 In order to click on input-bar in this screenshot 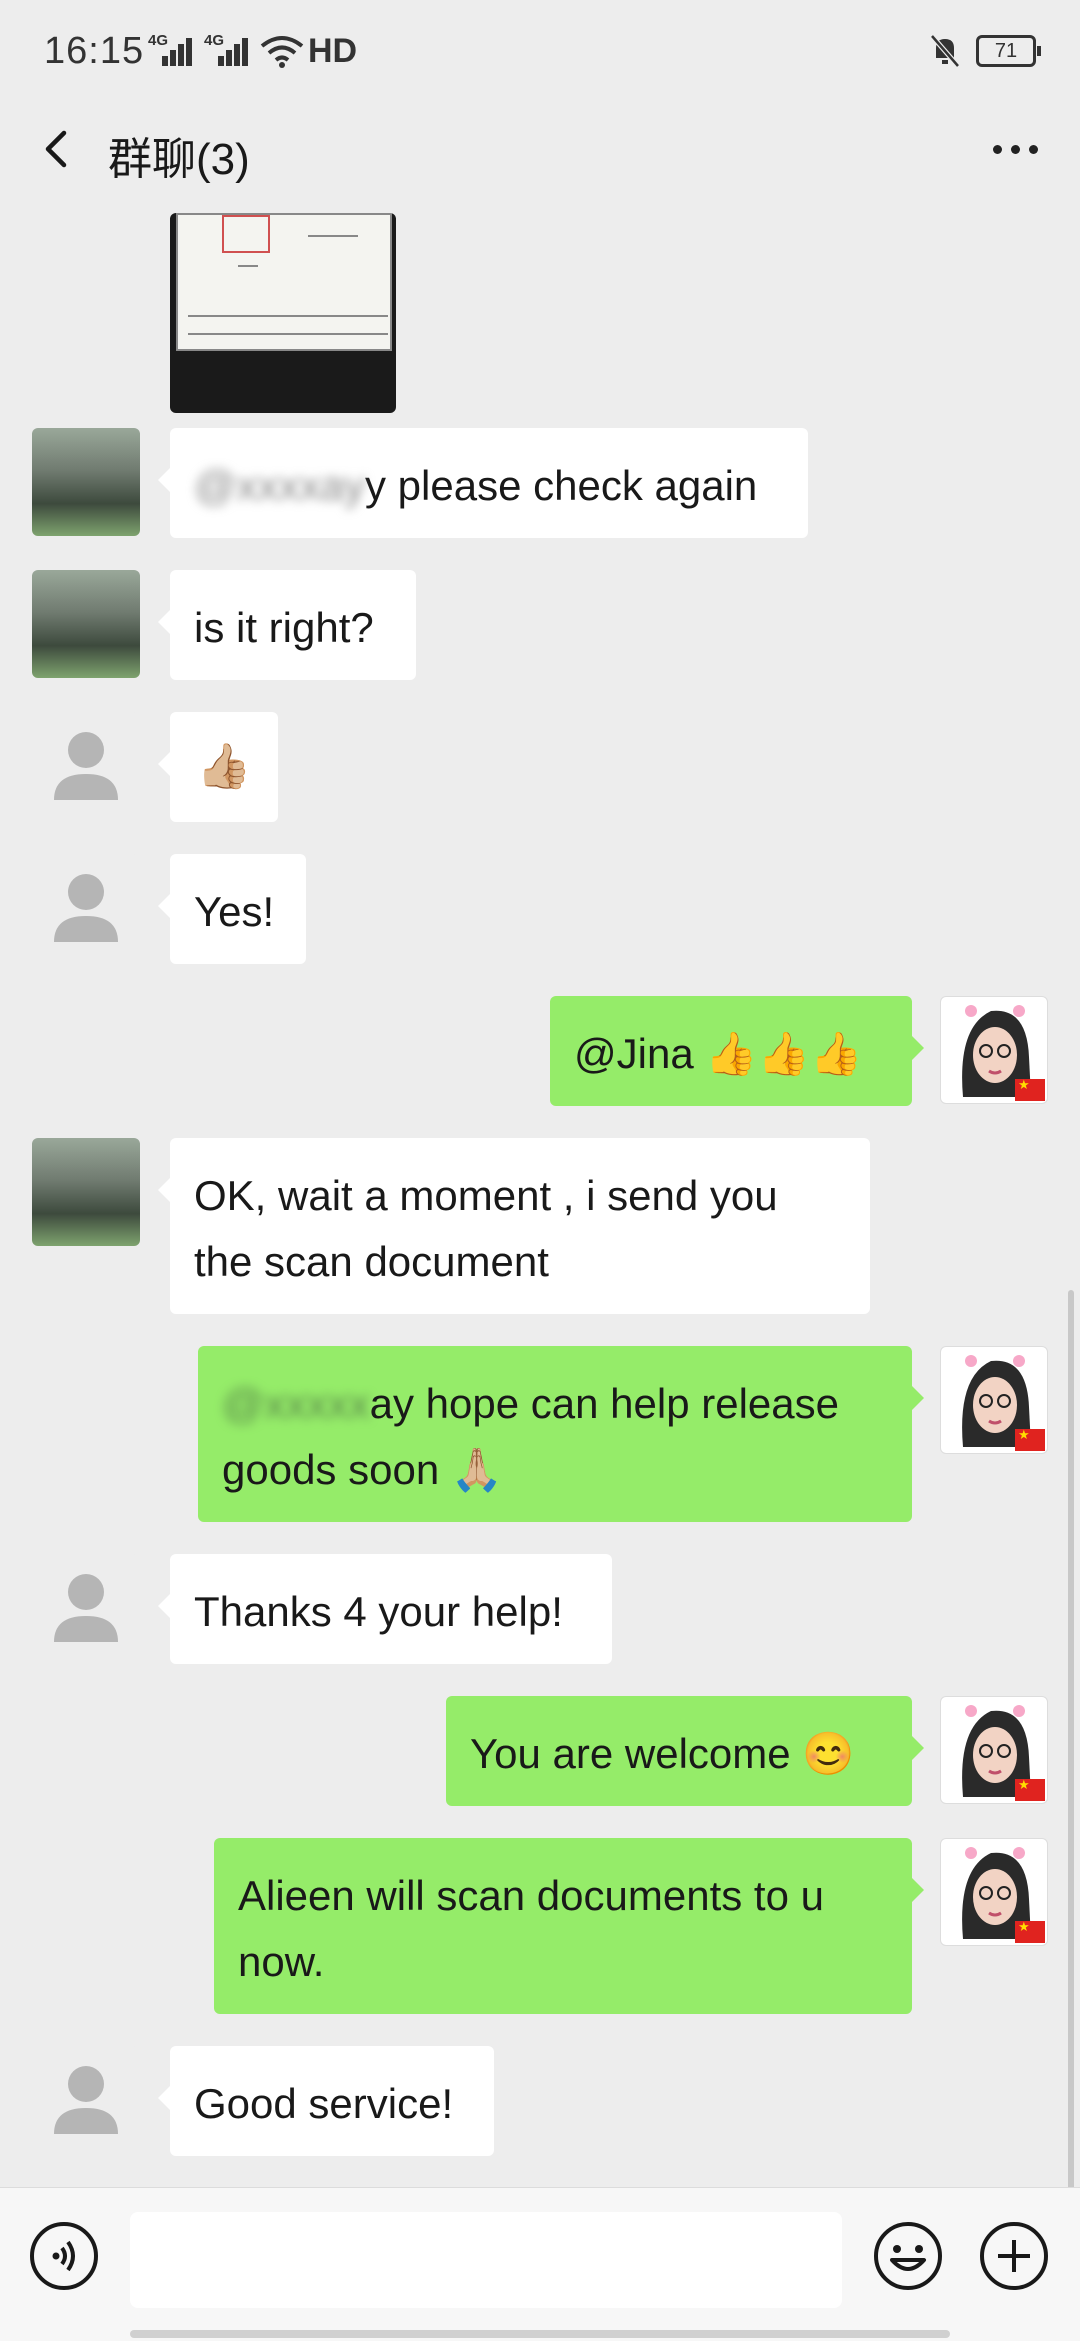, I will do `click(540, 2264)`.